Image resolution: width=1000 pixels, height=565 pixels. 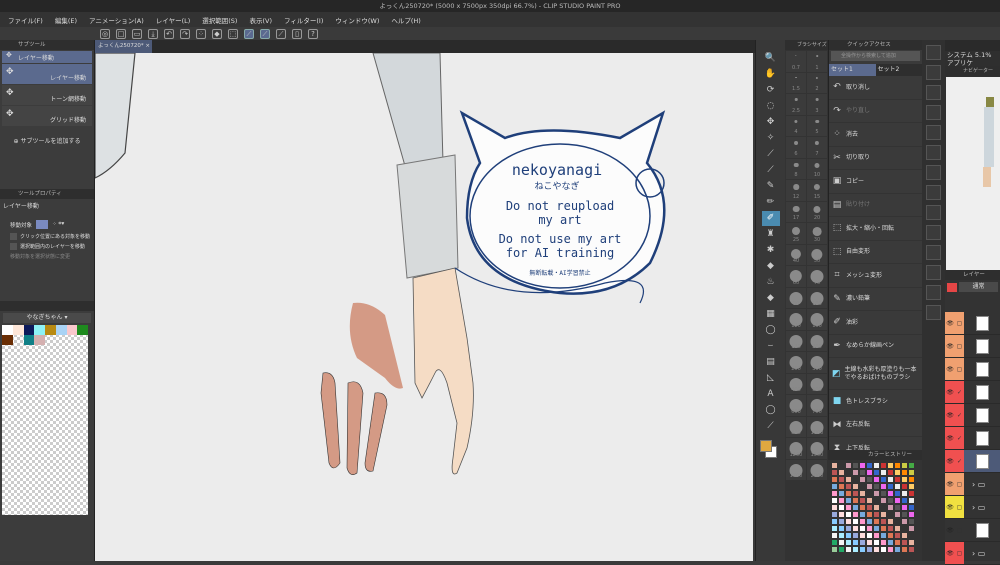 What do you see at coordinates (771, 298) in the screenshot?
I see `fill-icon: ◆` at bounding box center [771, 298].